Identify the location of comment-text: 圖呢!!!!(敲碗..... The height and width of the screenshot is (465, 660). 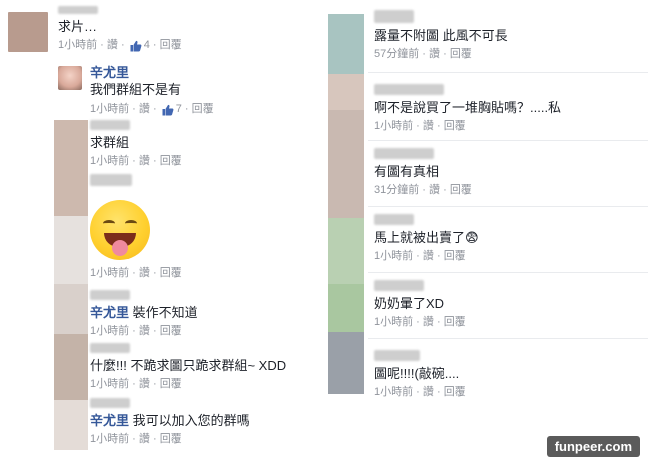
(417, 373).